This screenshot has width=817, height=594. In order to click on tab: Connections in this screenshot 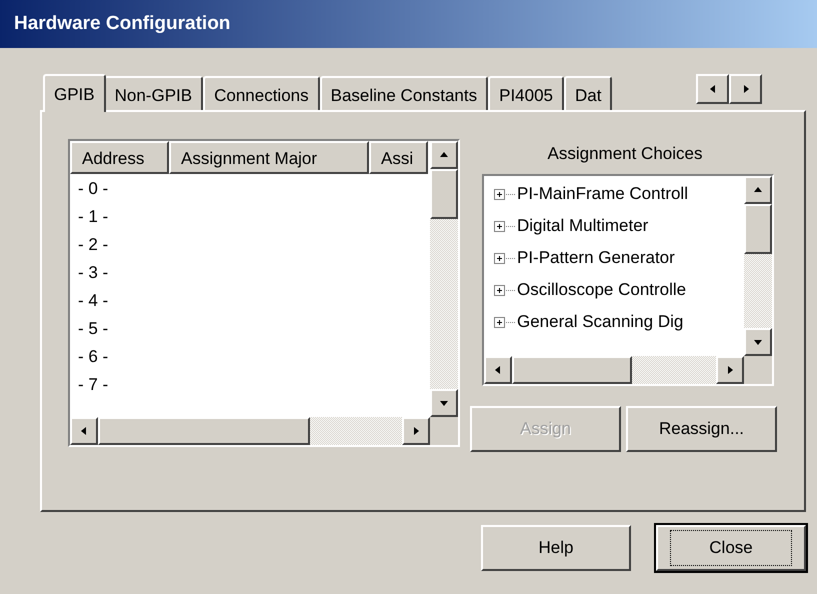, I will do `click(261, 93)`.